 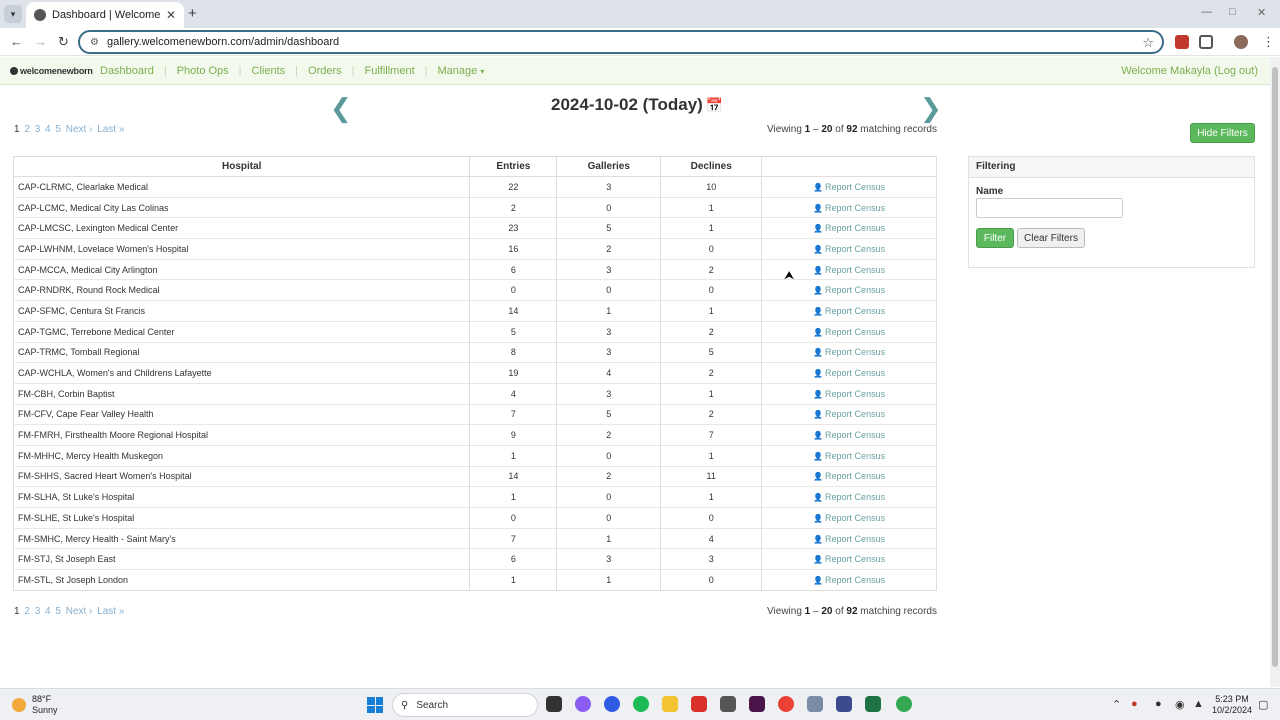 What do you see at coordinates (1275, 367) in the screenshot?
I see `scrollbar-thumb` at bounding box center [1275, 367].